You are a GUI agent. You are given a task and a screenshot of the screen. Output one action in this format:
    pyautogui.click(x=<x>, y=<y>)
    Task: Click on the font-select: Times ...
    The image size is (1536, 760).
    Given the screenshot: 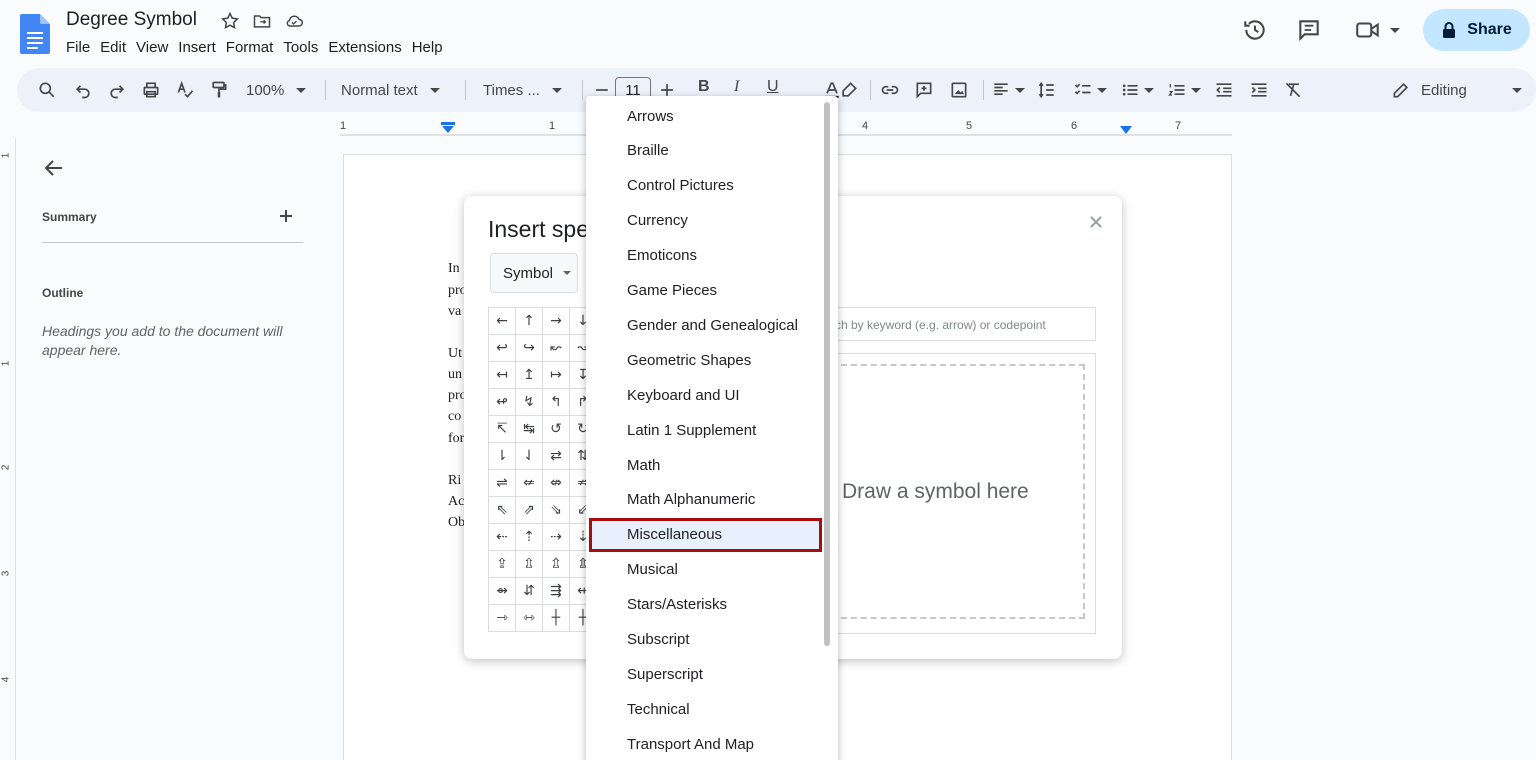 What is the action you would take?
    pyautogui.click(x=522, y=90)
    